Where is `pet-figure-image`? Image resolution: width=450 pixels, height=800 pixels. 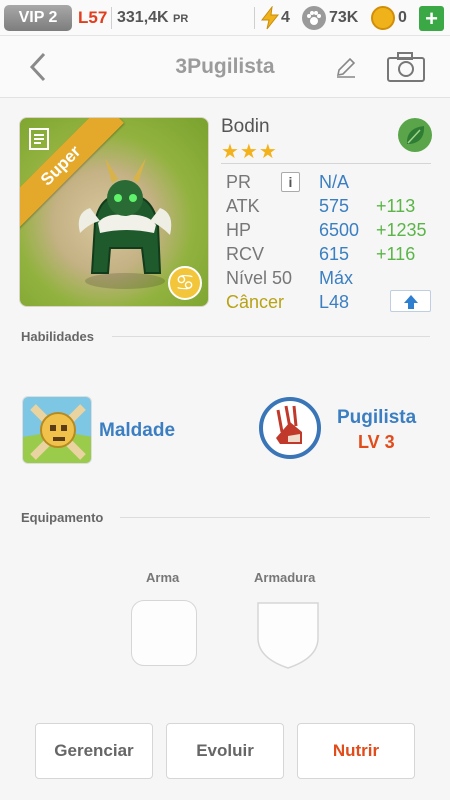 pet-figure-image is located at coordinates (125, 223).